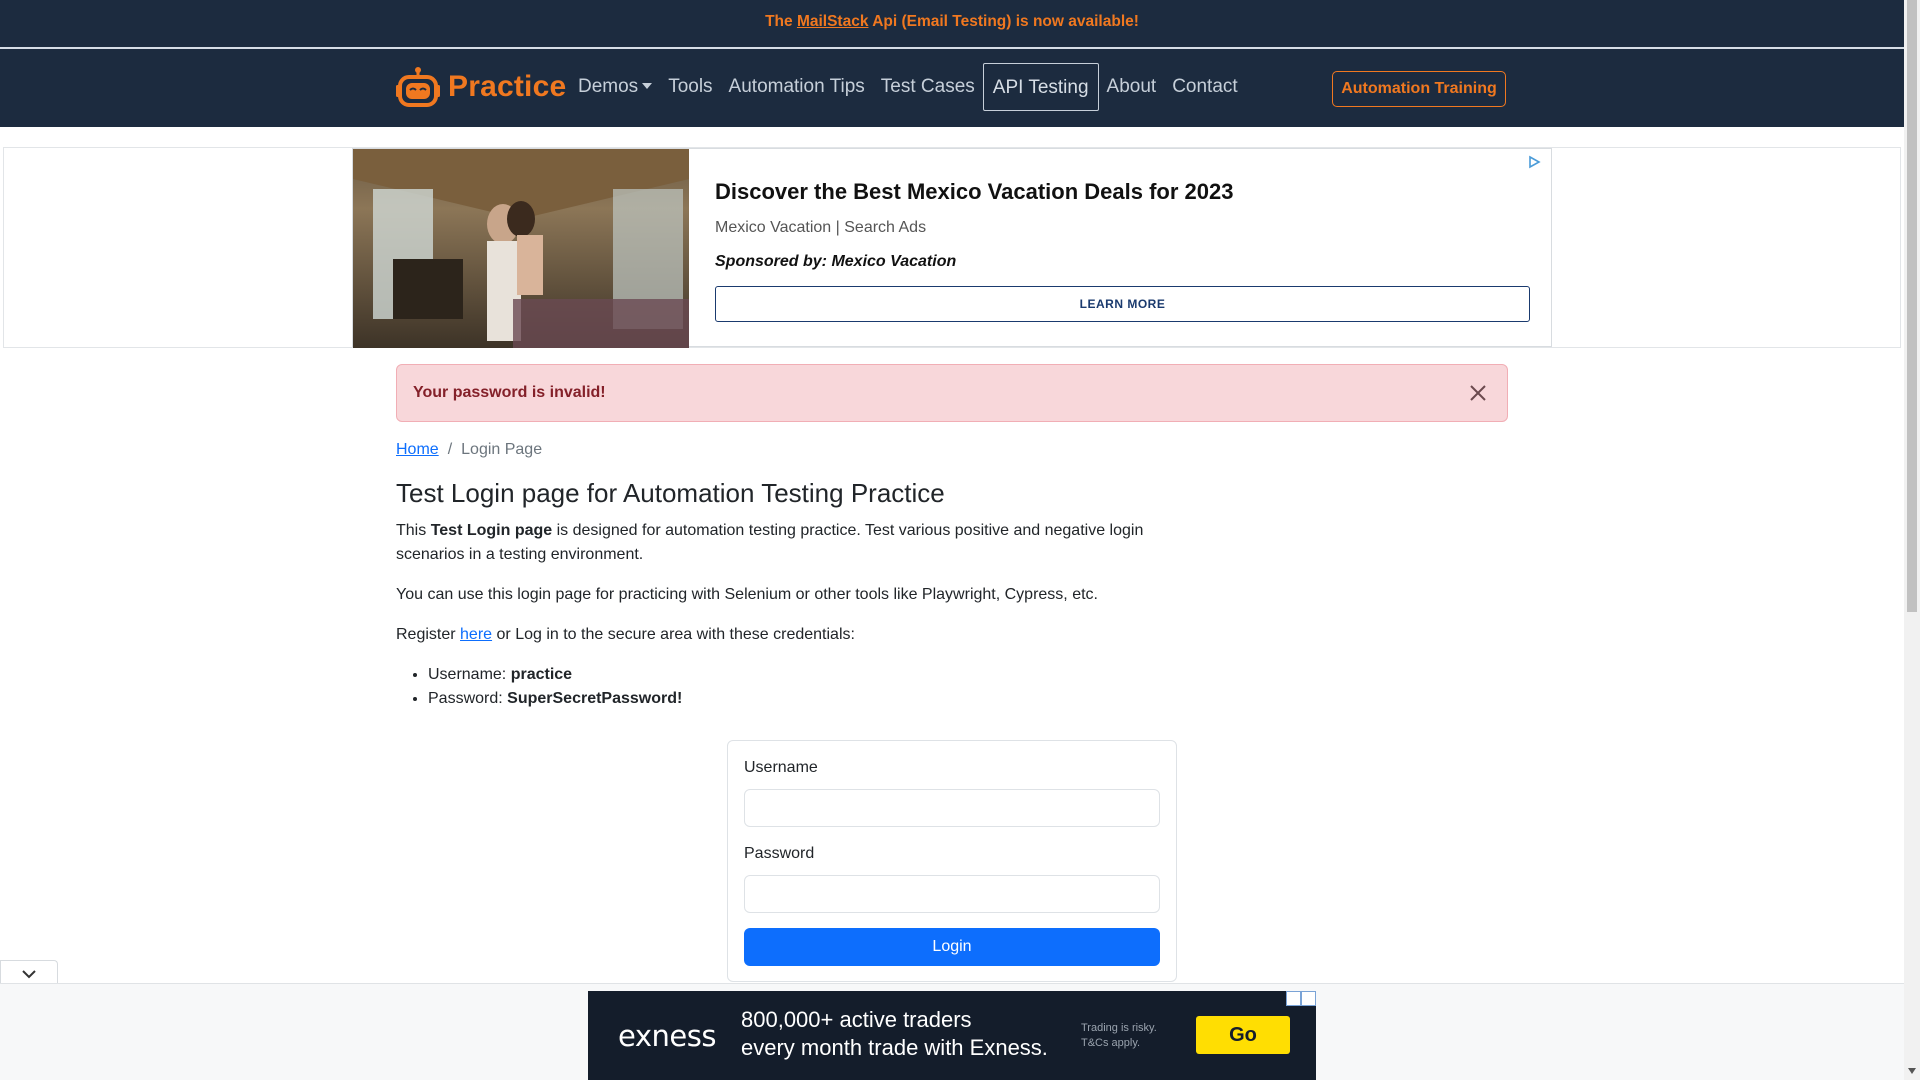 Image resolution: width=1920 pixels, height=1080 pixels. What do you see at coordinates (29, 972) in the screenshot?
I see `collapse-ad-tab` at bounding box center [29, 972].